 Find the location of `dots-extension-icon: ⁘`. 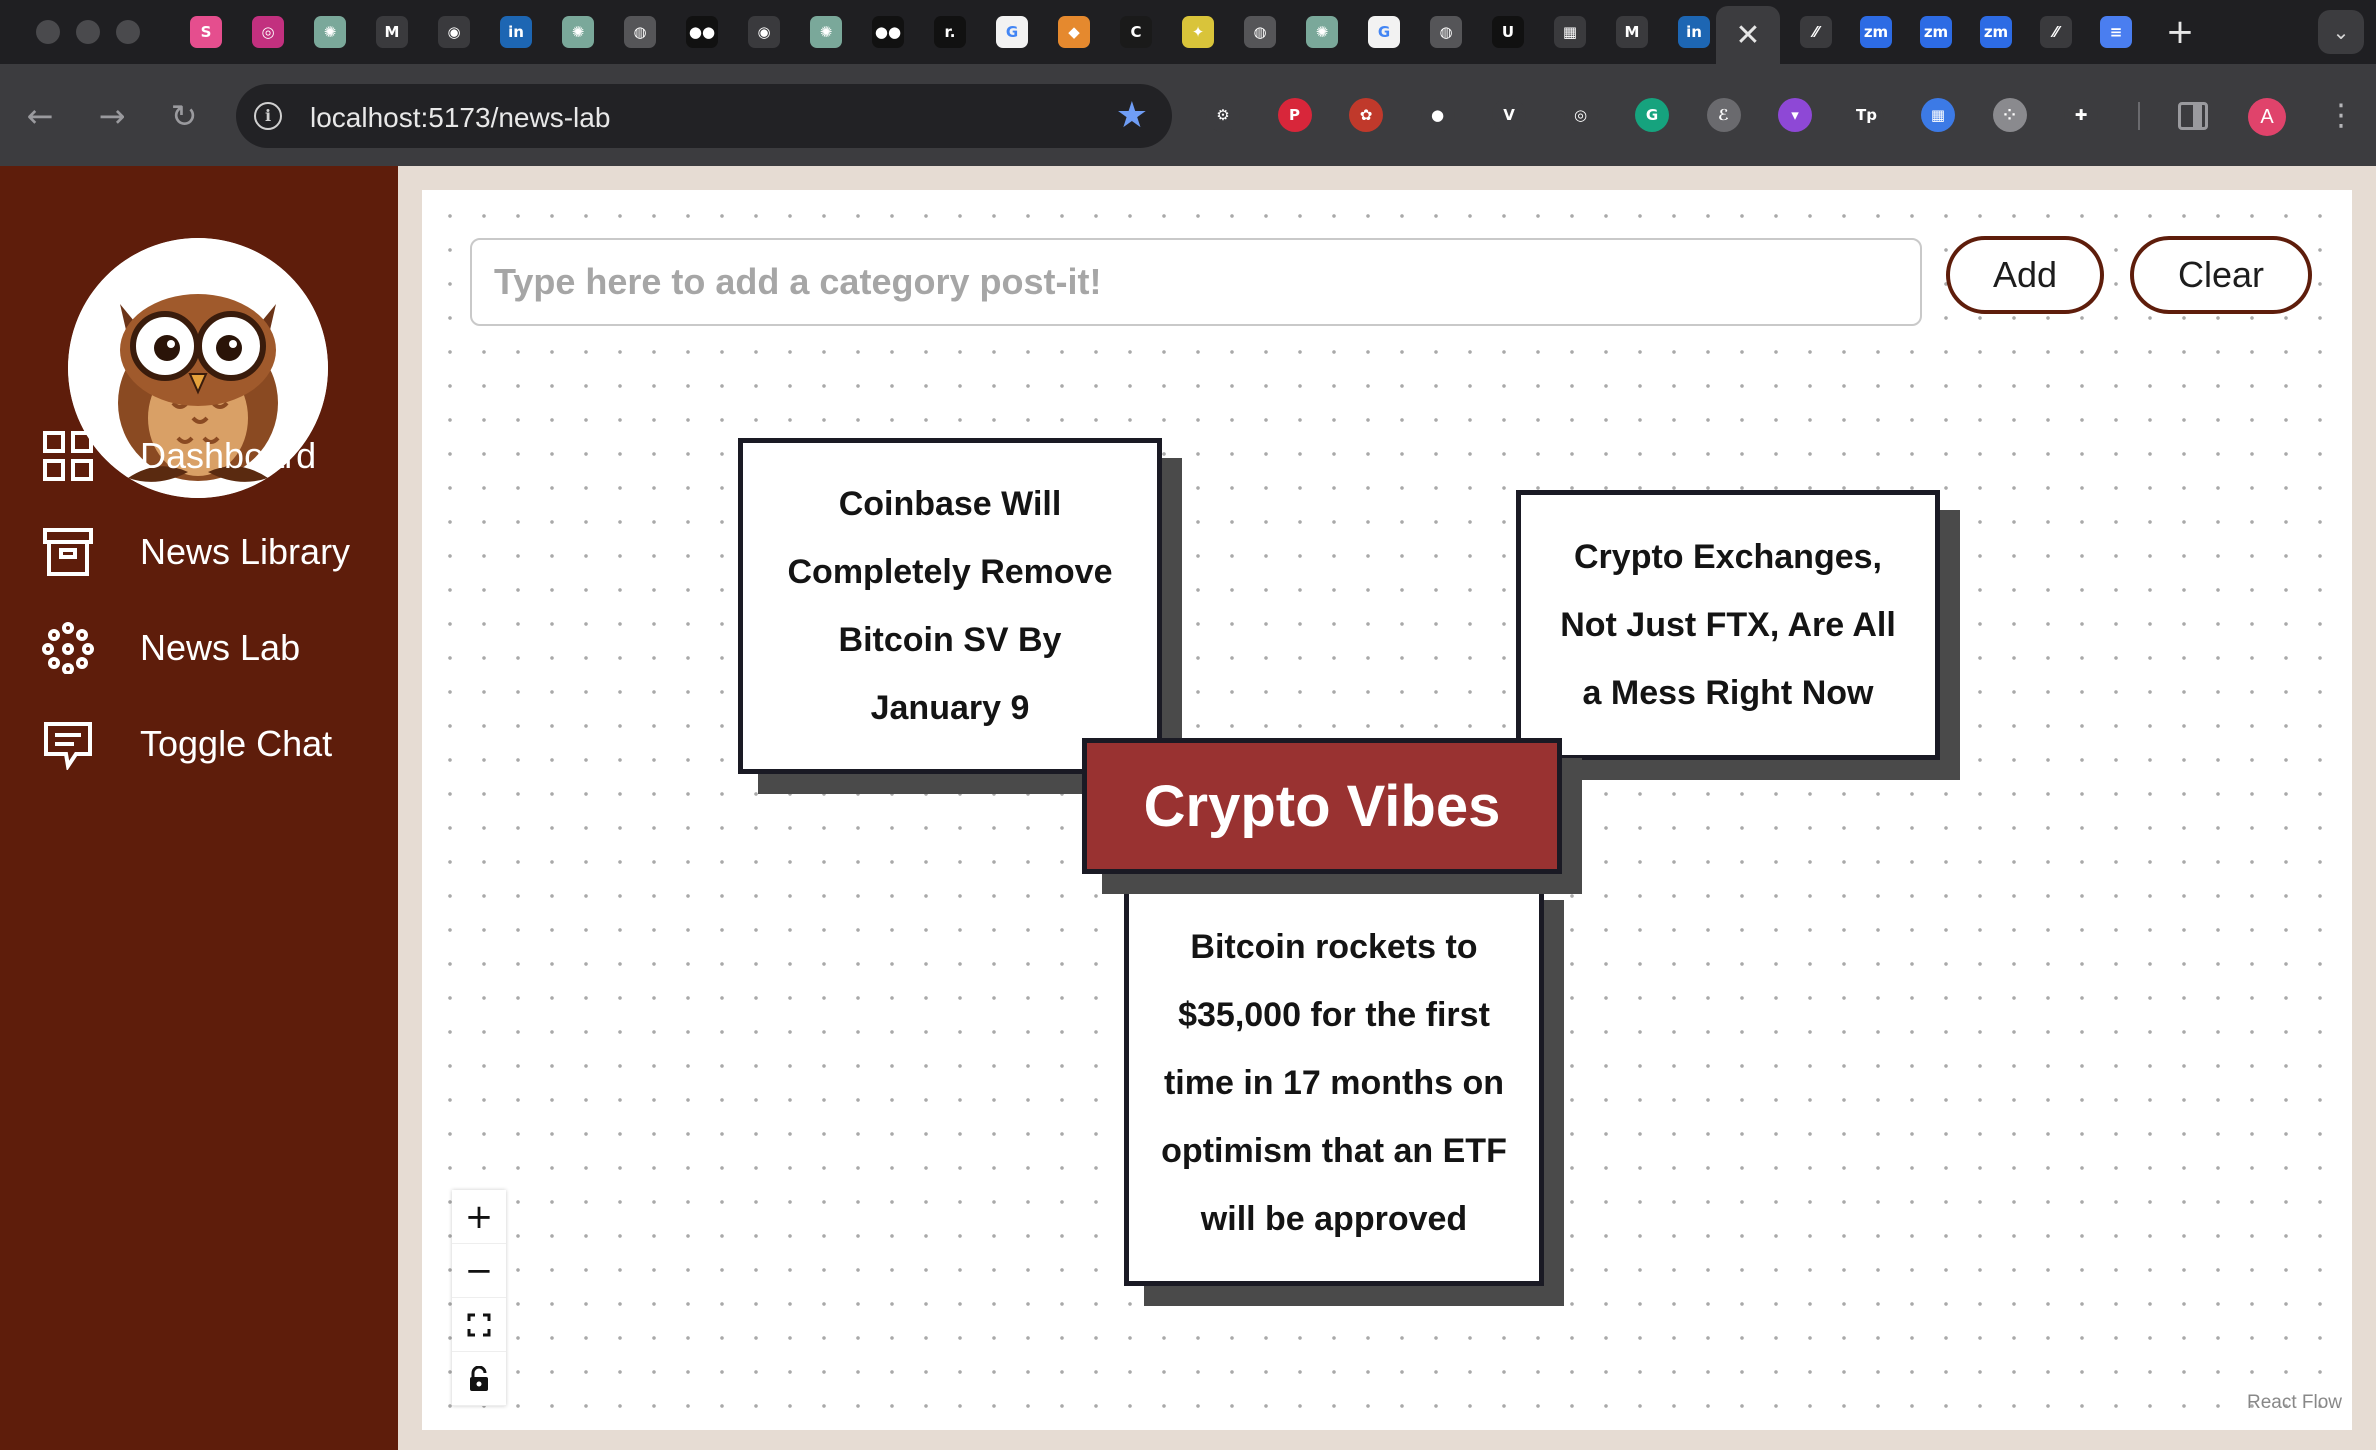

dots-extension-icon: ⁘ is located at coordinates (2009, 115).